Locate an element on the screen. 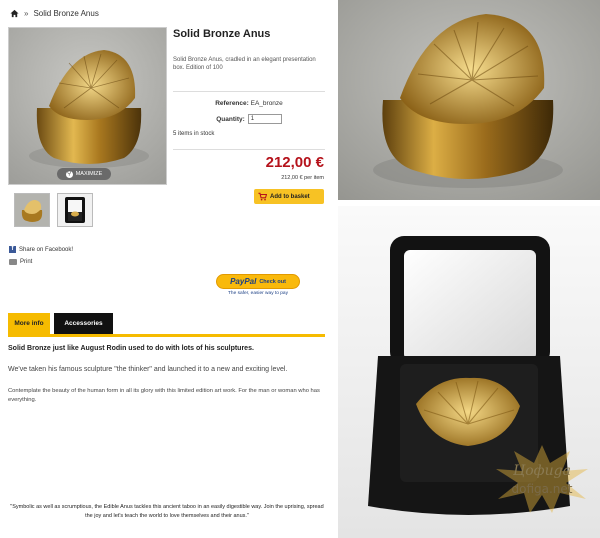 This screenshot has height=538, width=600. maximize-label: MAXIMIZE is located at coordinates (89, 174).